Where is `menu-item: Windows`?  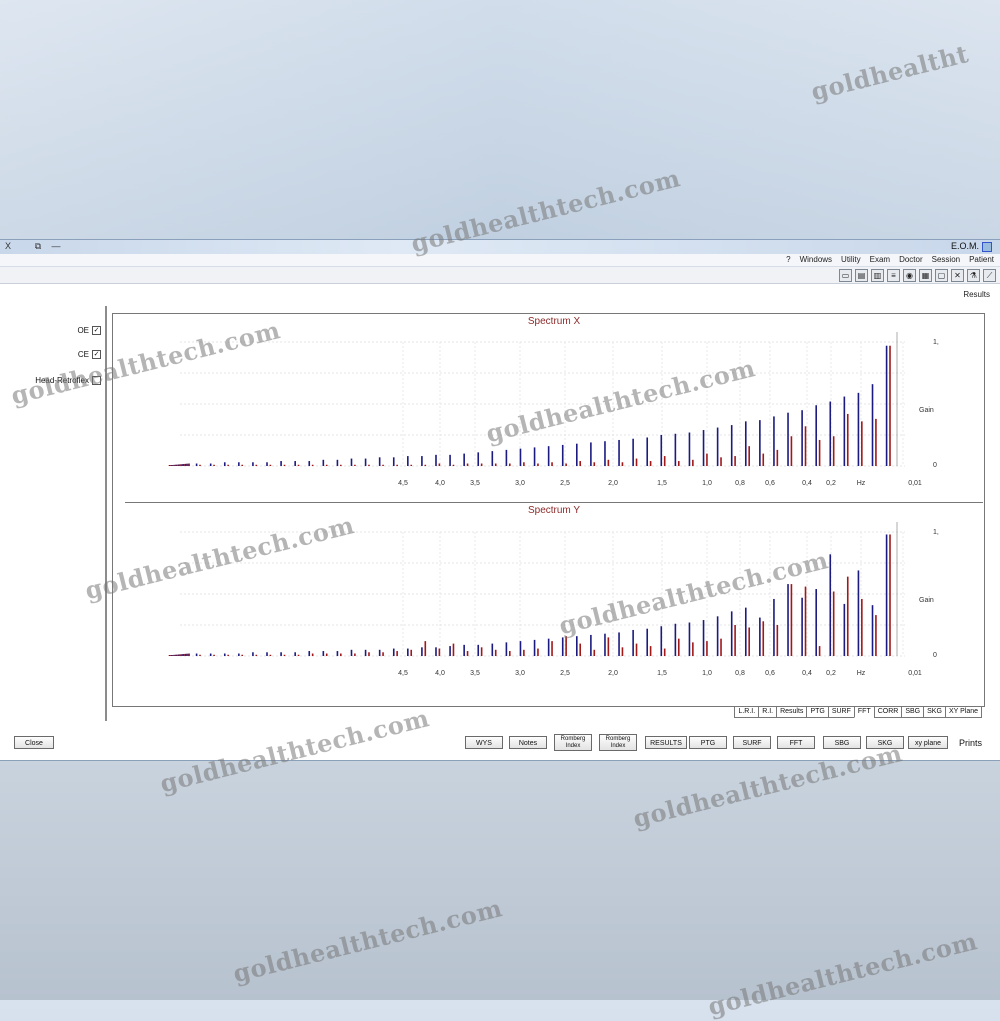
menu-item: Windows is located at coordinates (816, 260).